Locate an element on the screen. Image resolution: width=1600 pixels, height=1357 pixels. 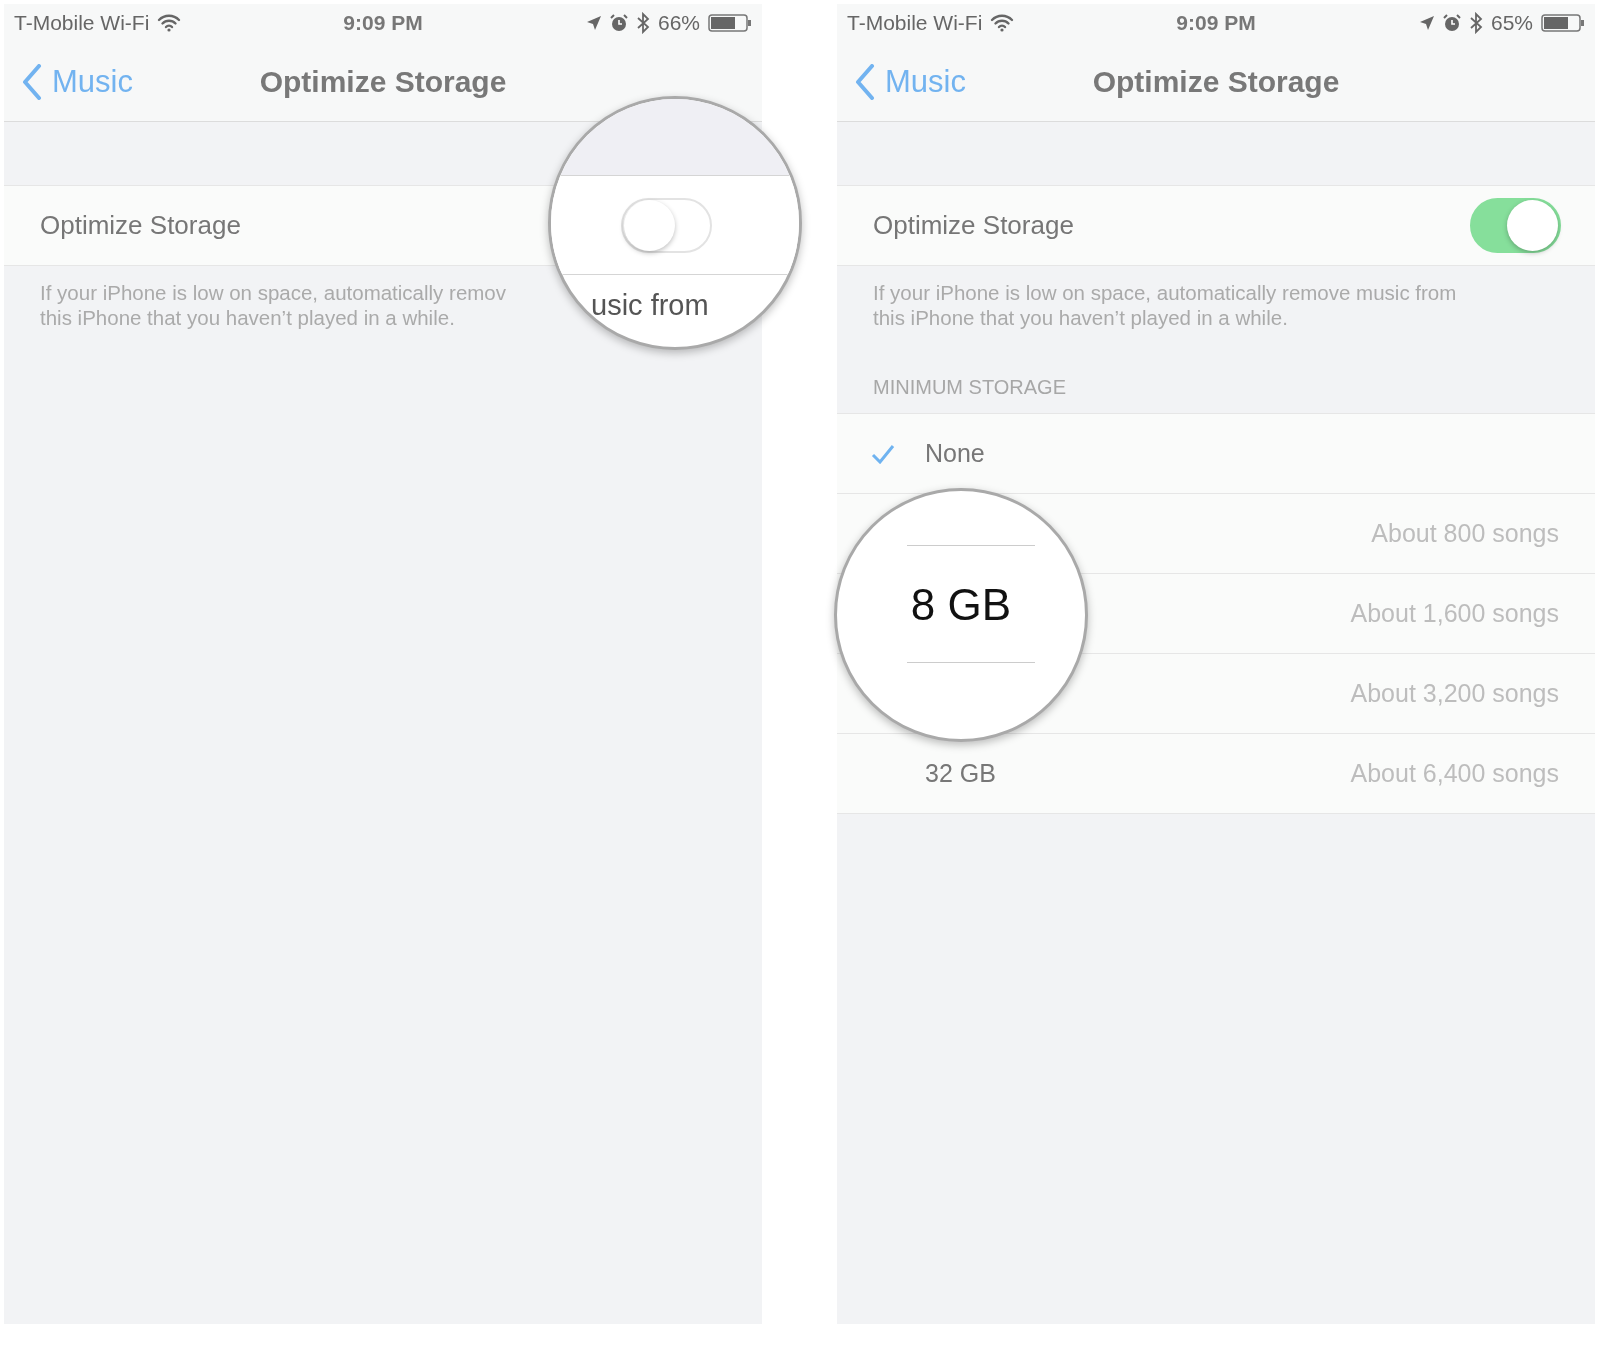
song-count: About 800 songs is located at coordinates (1465, 533).